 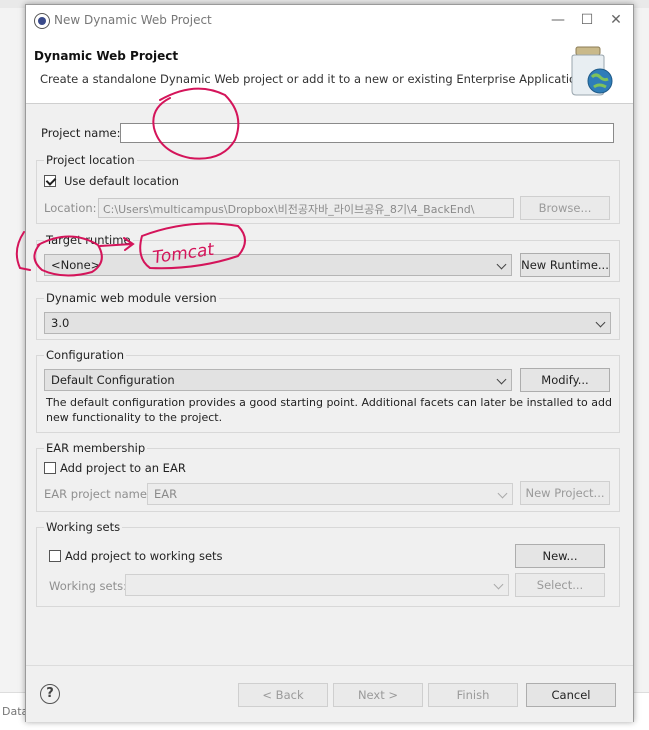 I want to click on handwritten-annotation-overlay: Tomcat, so click(x=130, y=182).